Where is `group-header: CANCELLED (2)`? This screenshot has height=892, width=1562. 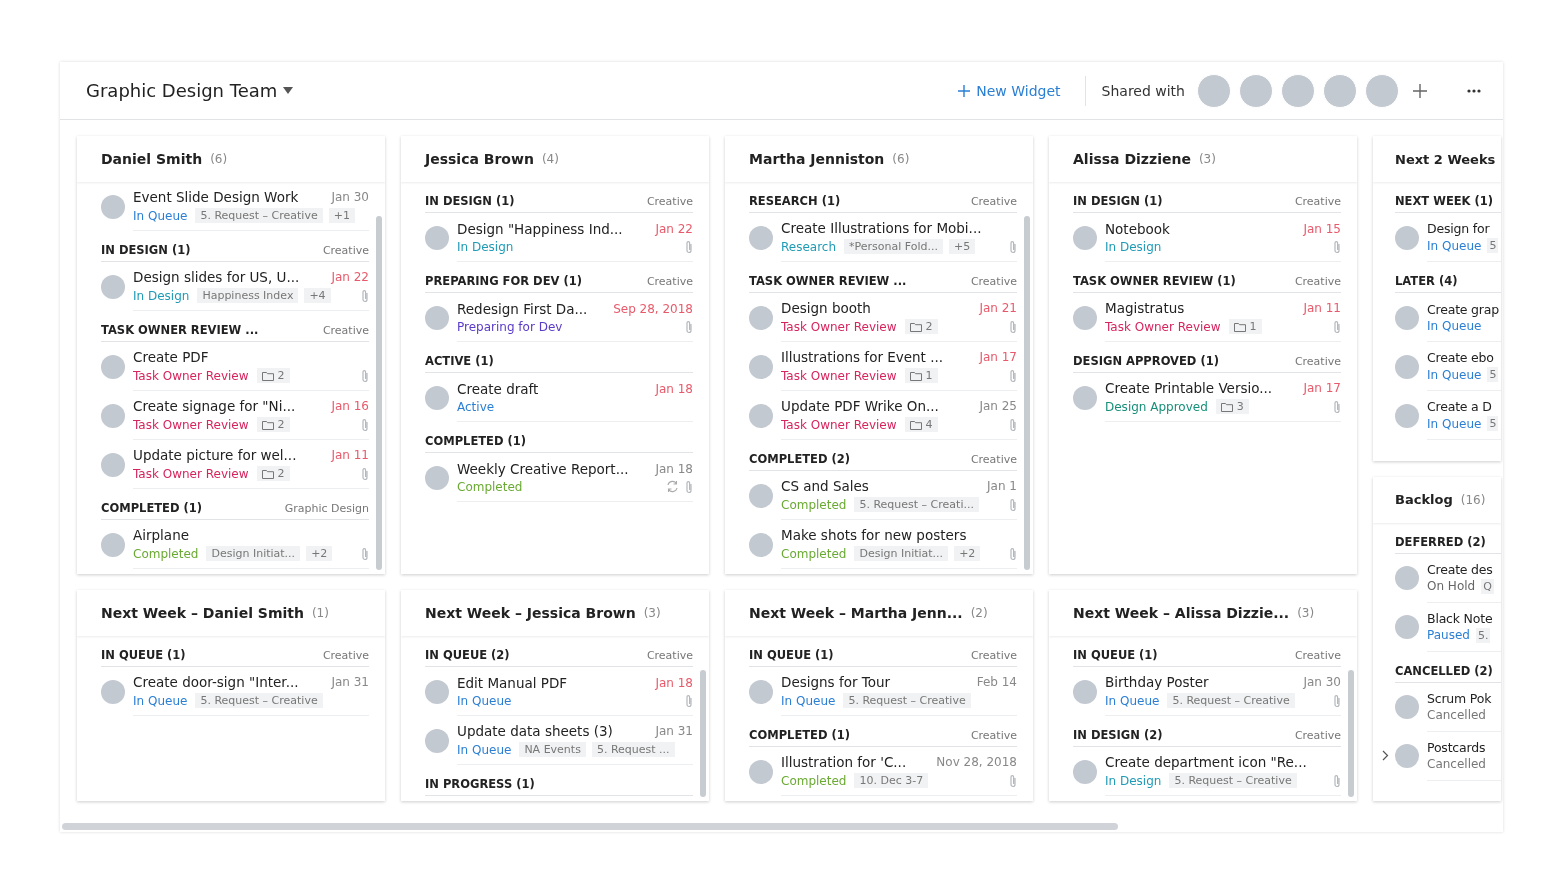
group-header: CANCELLED (2) is located at coordinates (1444, 670).